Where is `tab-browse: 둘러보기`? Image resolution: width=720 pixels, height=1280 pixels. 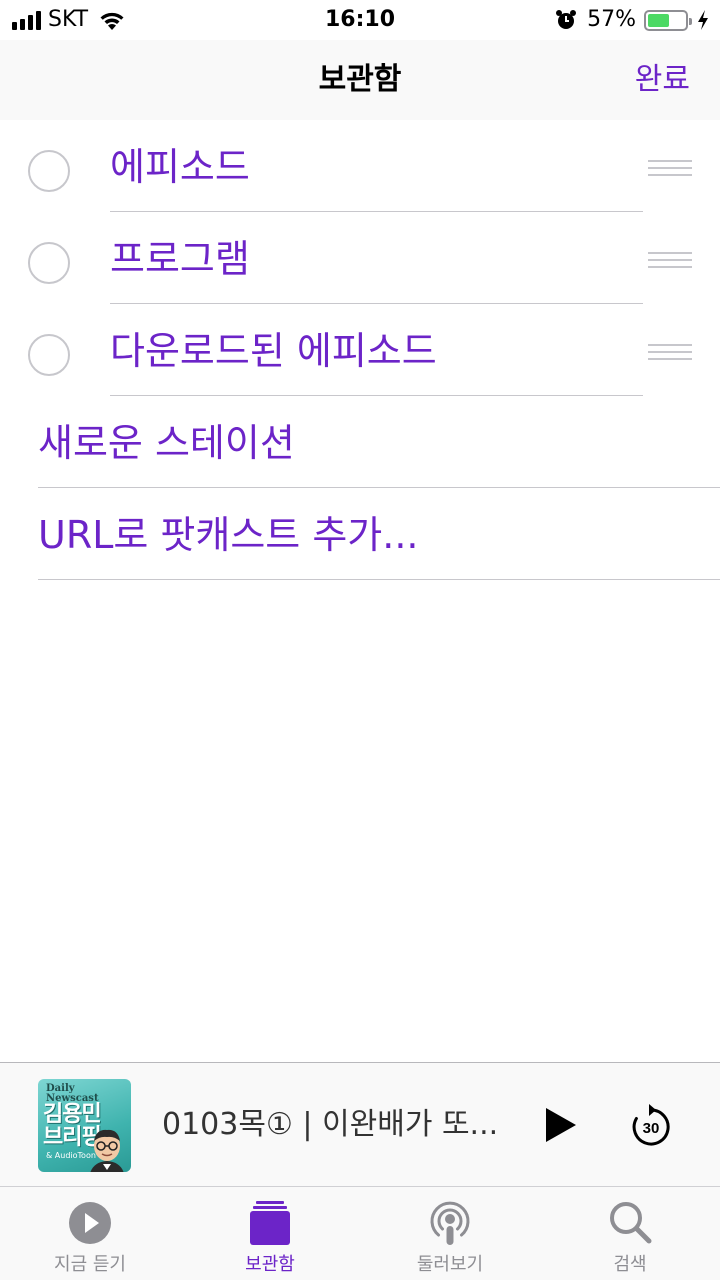 tab-browse: 둘러보기 is located at coordinates (450, 1233).